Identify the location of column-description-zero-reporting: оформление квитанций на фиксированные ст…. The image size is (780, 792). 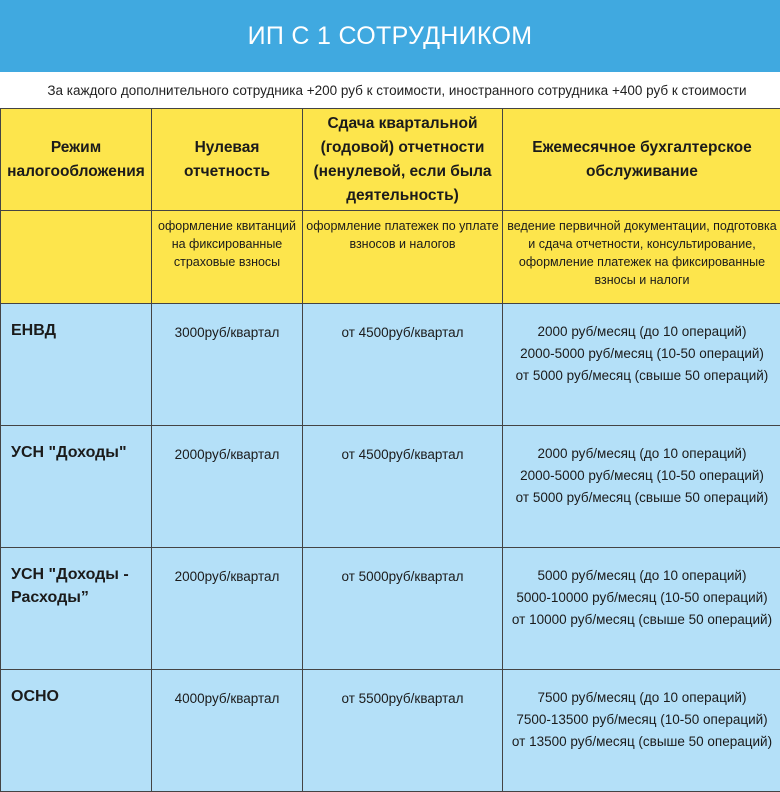
(227, 257).